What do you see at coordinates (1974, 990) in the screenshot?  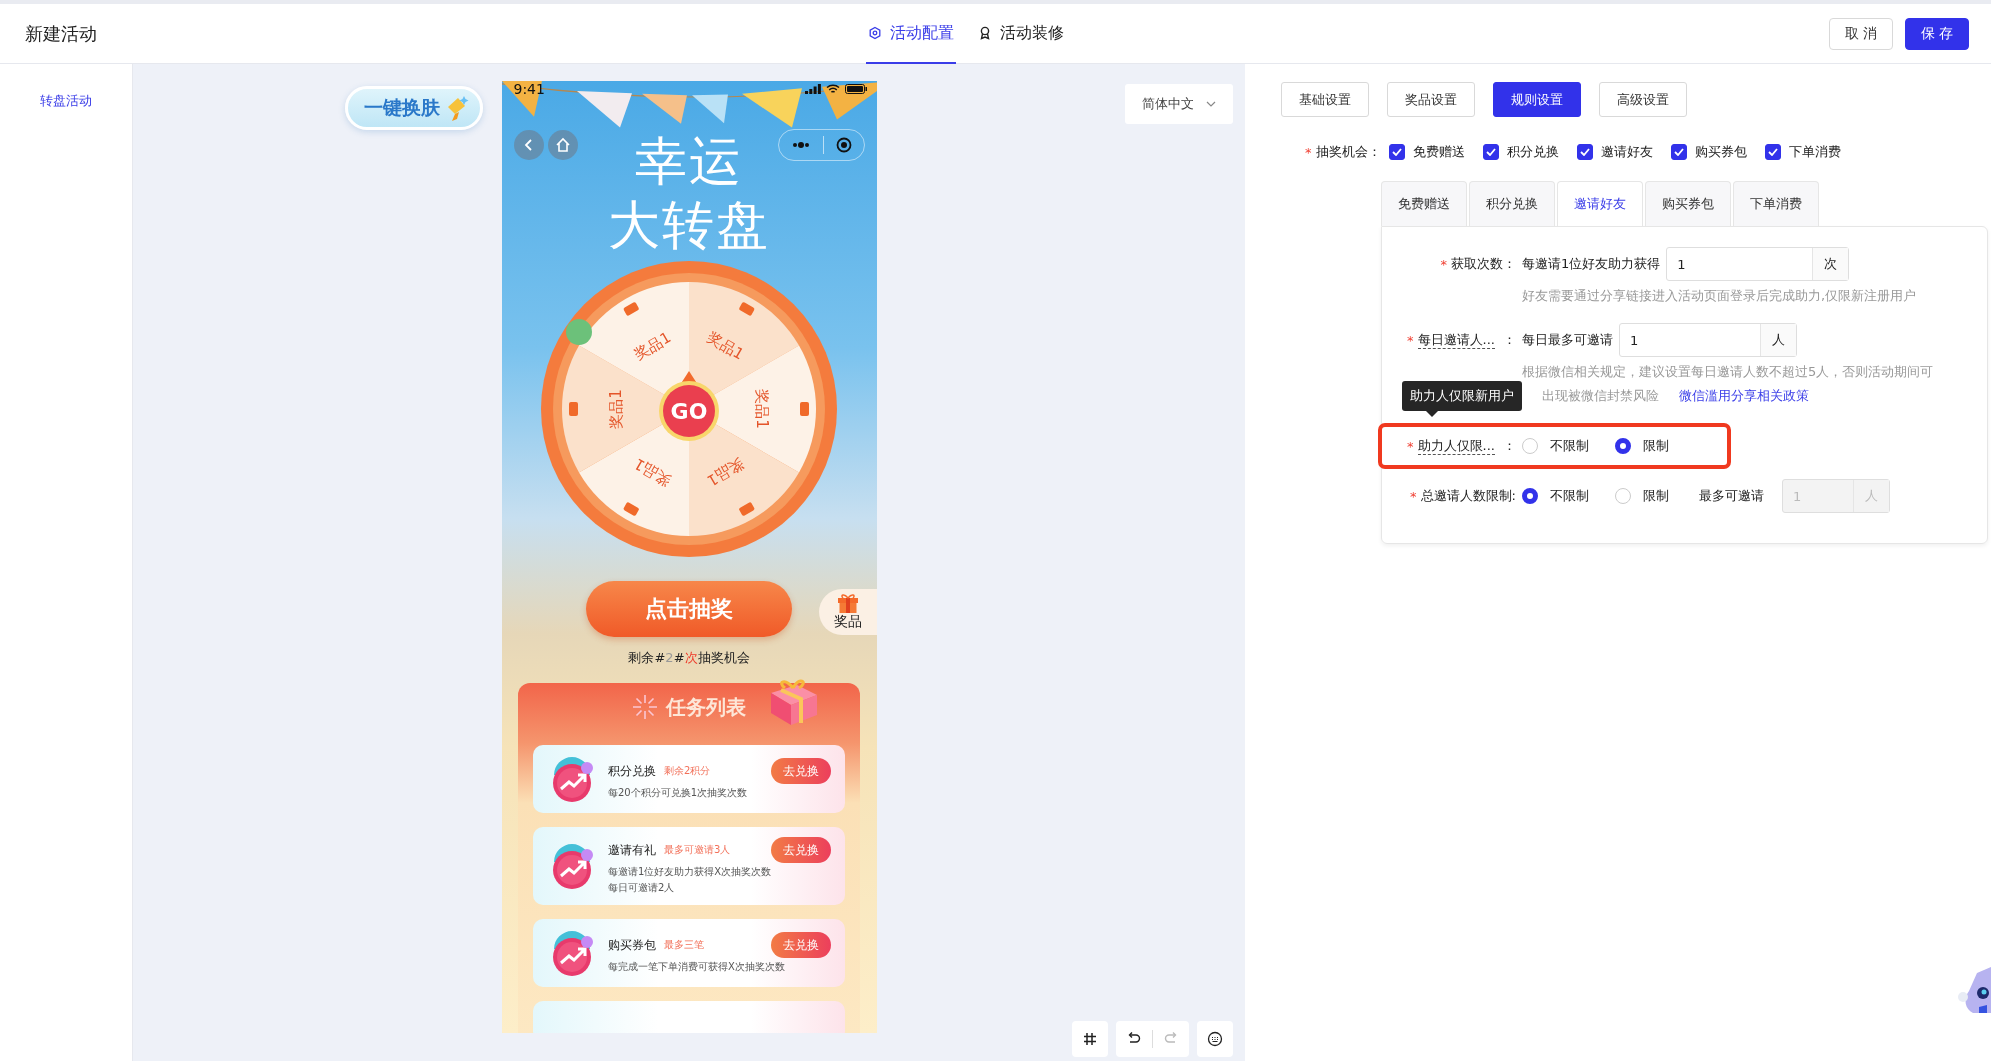 I see `mascot-drawing` at bounding box center [1974, 990].